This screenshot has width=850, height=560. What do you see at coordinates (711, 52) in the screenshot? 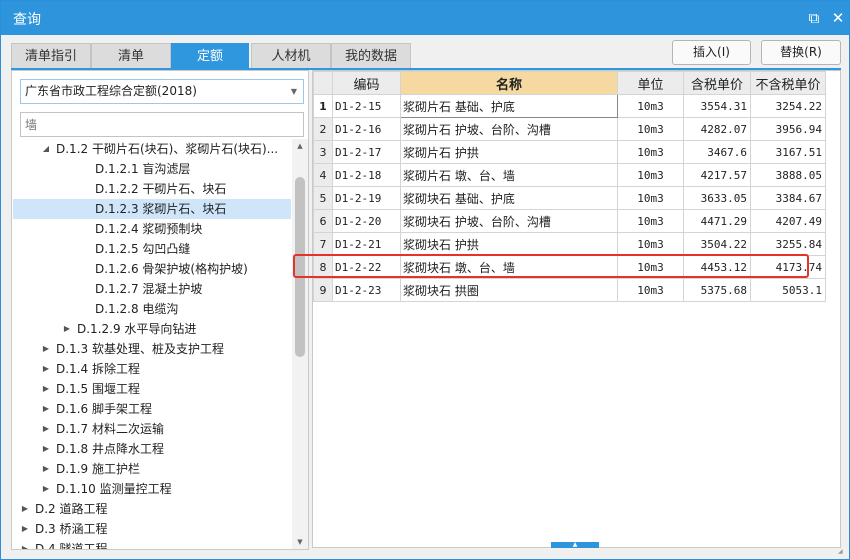
I see `insert-button: 插入(I)` at bounding box center [711, 52].